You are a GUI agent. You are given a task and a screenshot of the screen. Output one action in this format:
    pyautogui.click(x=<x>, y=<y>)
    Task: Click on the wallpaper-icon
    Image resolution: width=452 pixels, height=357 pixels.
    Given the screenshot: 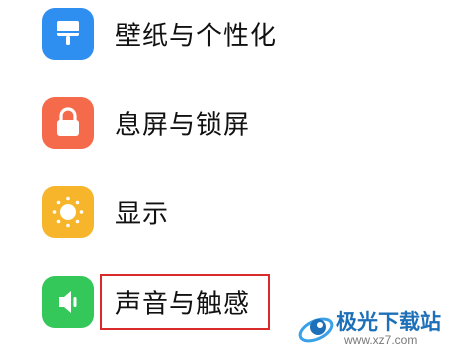 What is the action you would take?
    pyautogui.click(x=68, y=34)
    